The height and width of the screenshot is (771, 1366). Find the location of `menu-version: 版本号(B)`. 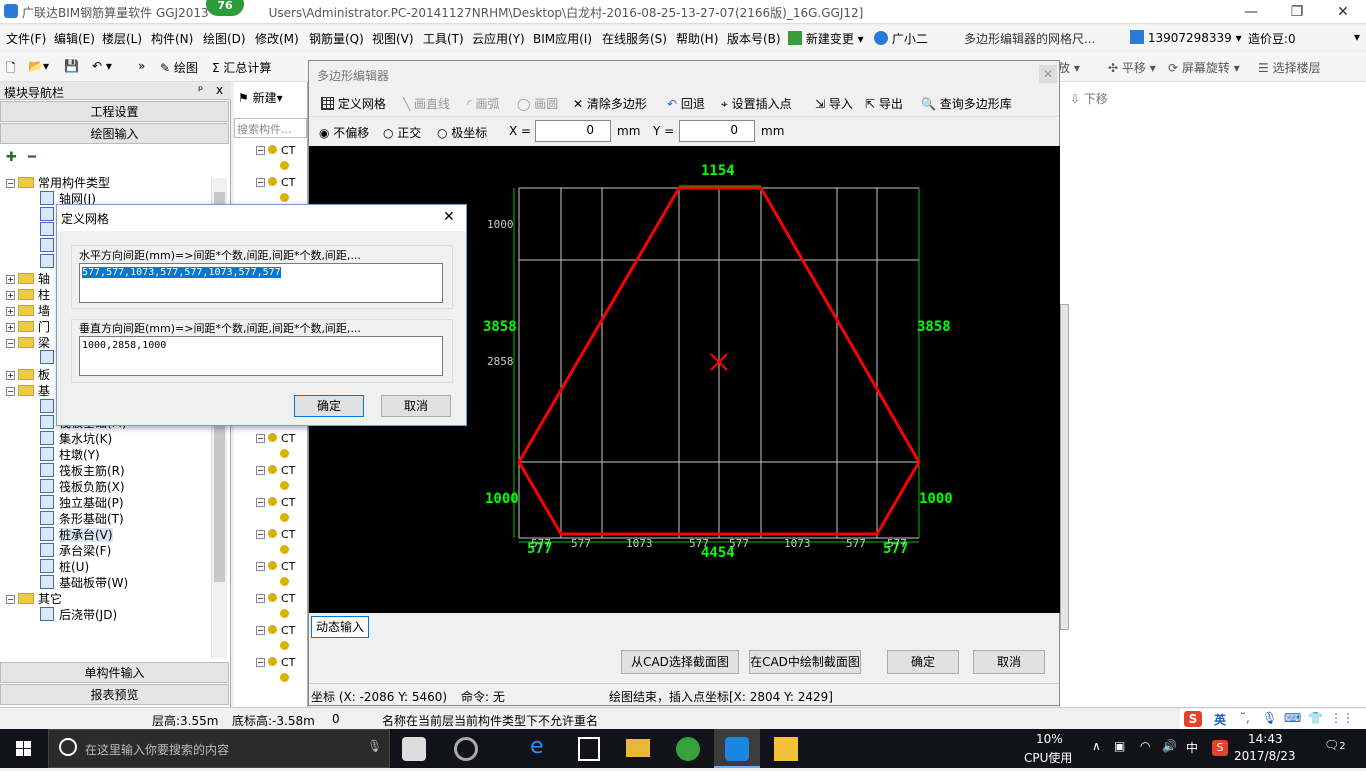

menu-version: 版本号(B) is located at coordinates (754, 38).